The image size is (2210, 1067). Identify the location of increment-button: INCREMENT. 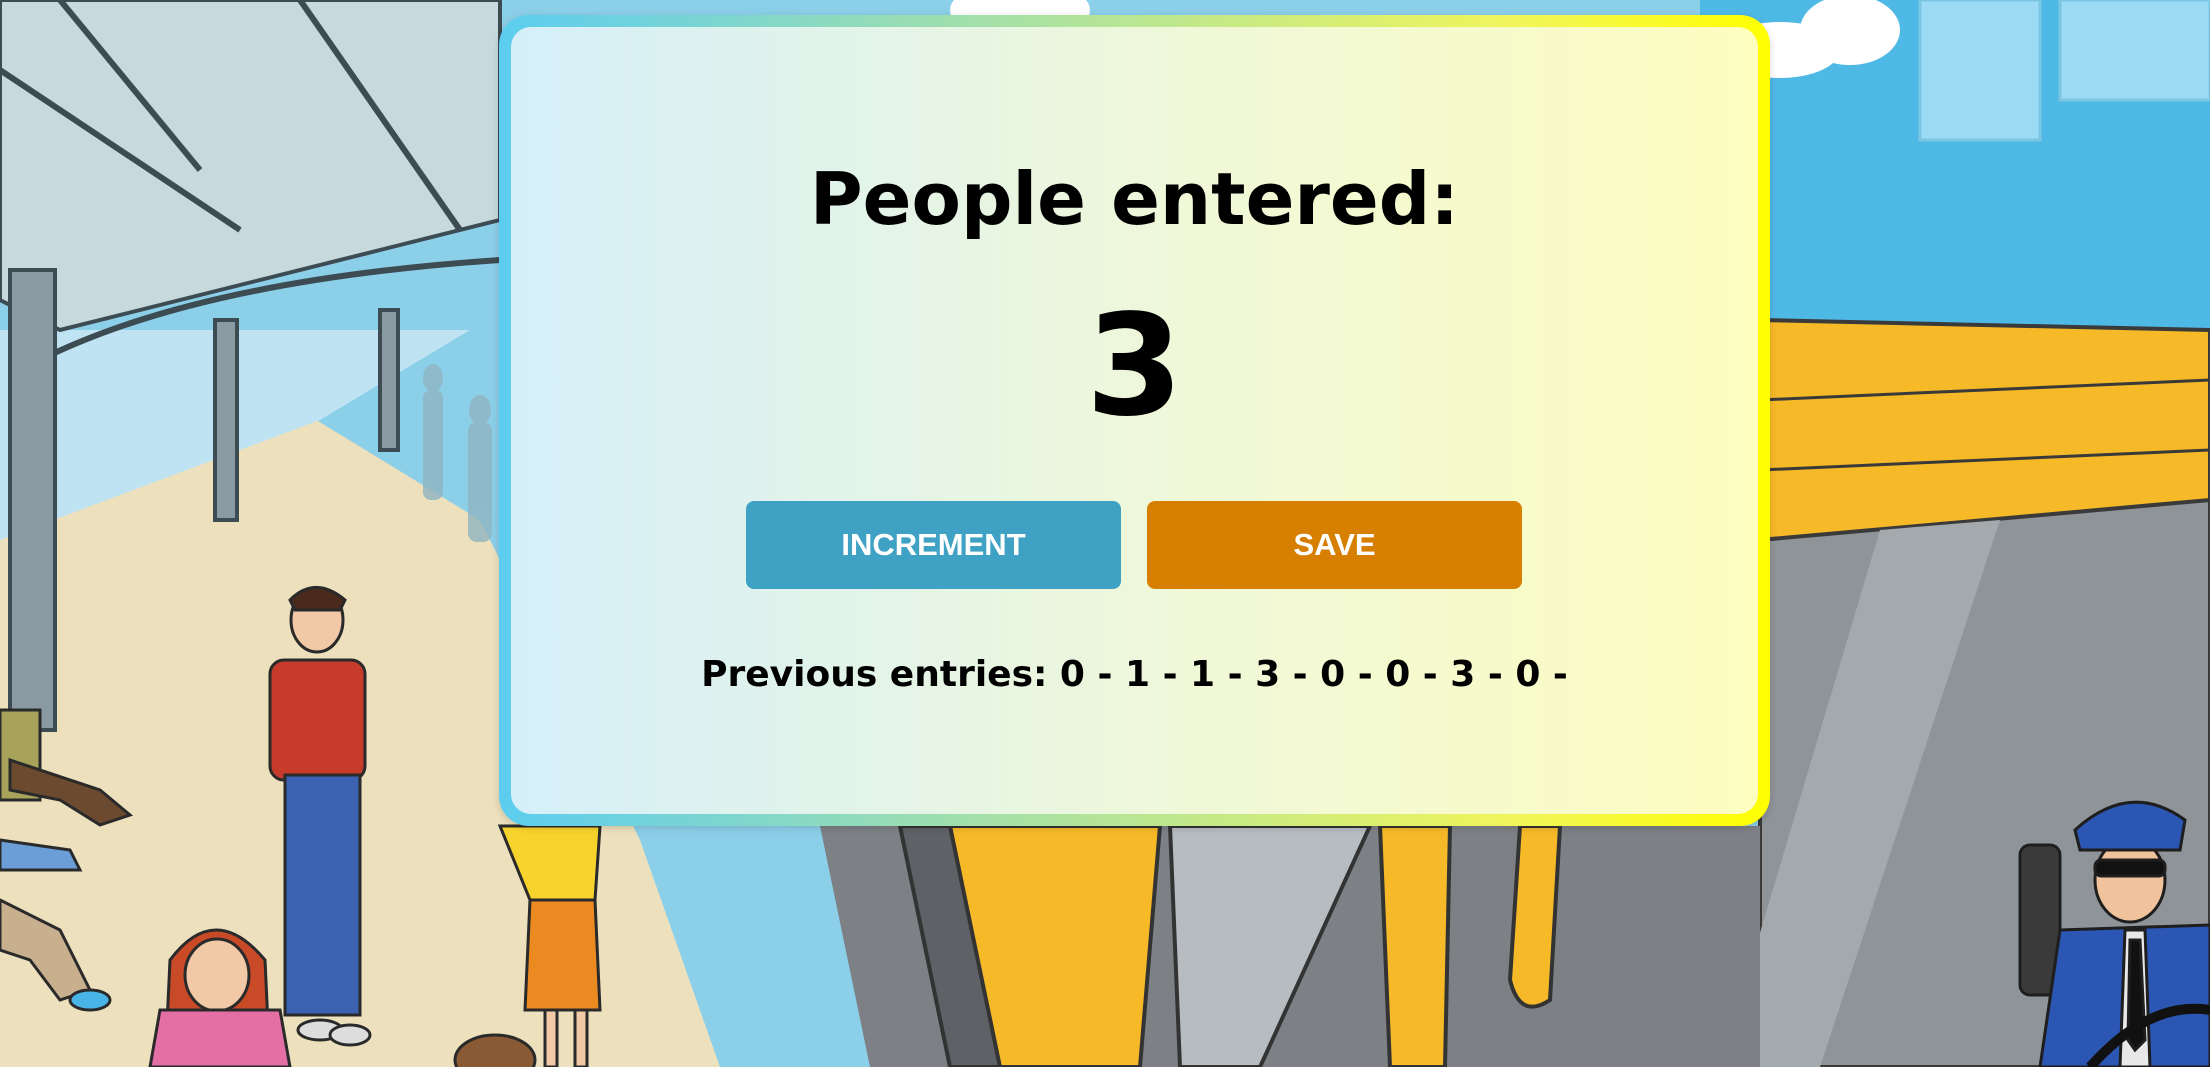
(933, 545).